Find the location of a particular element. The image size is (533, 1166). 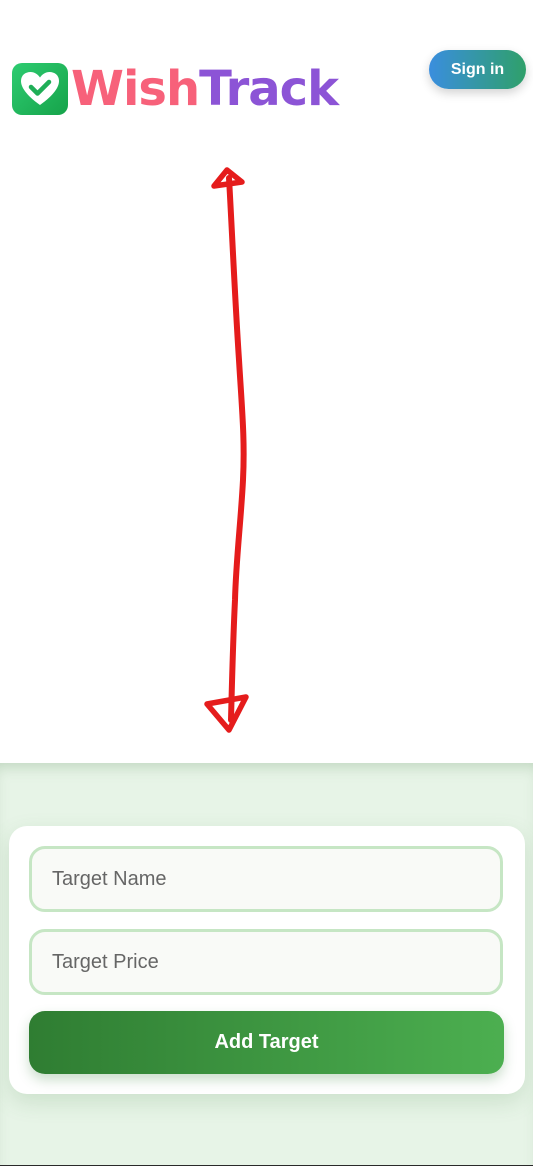

target-price-input is located at coordinates (266, 962).